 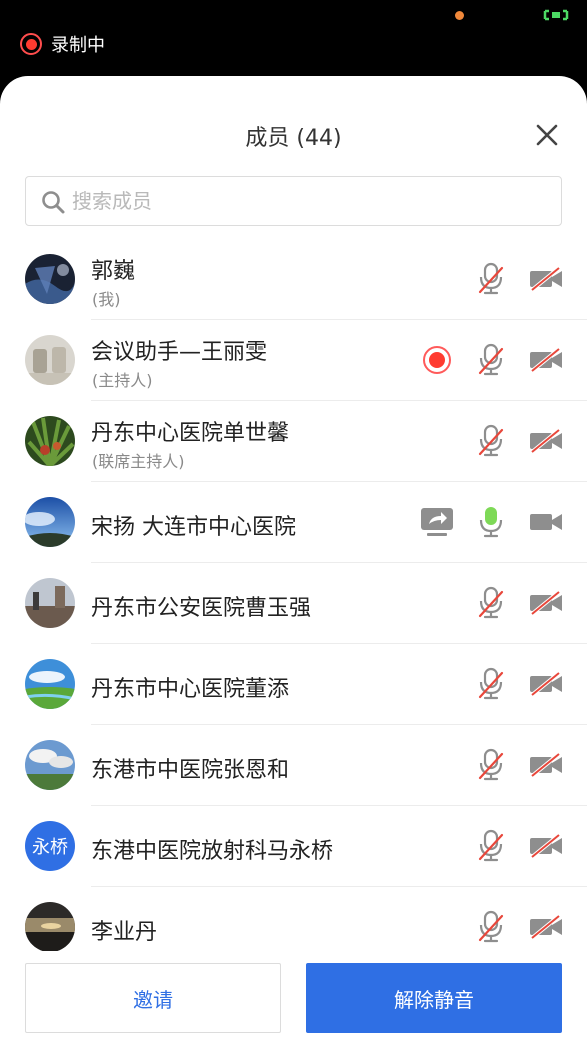 What do you see at coordinates (556, 15) in the screenshot?
I see `battery-icon` at bounding box center [556, 15].